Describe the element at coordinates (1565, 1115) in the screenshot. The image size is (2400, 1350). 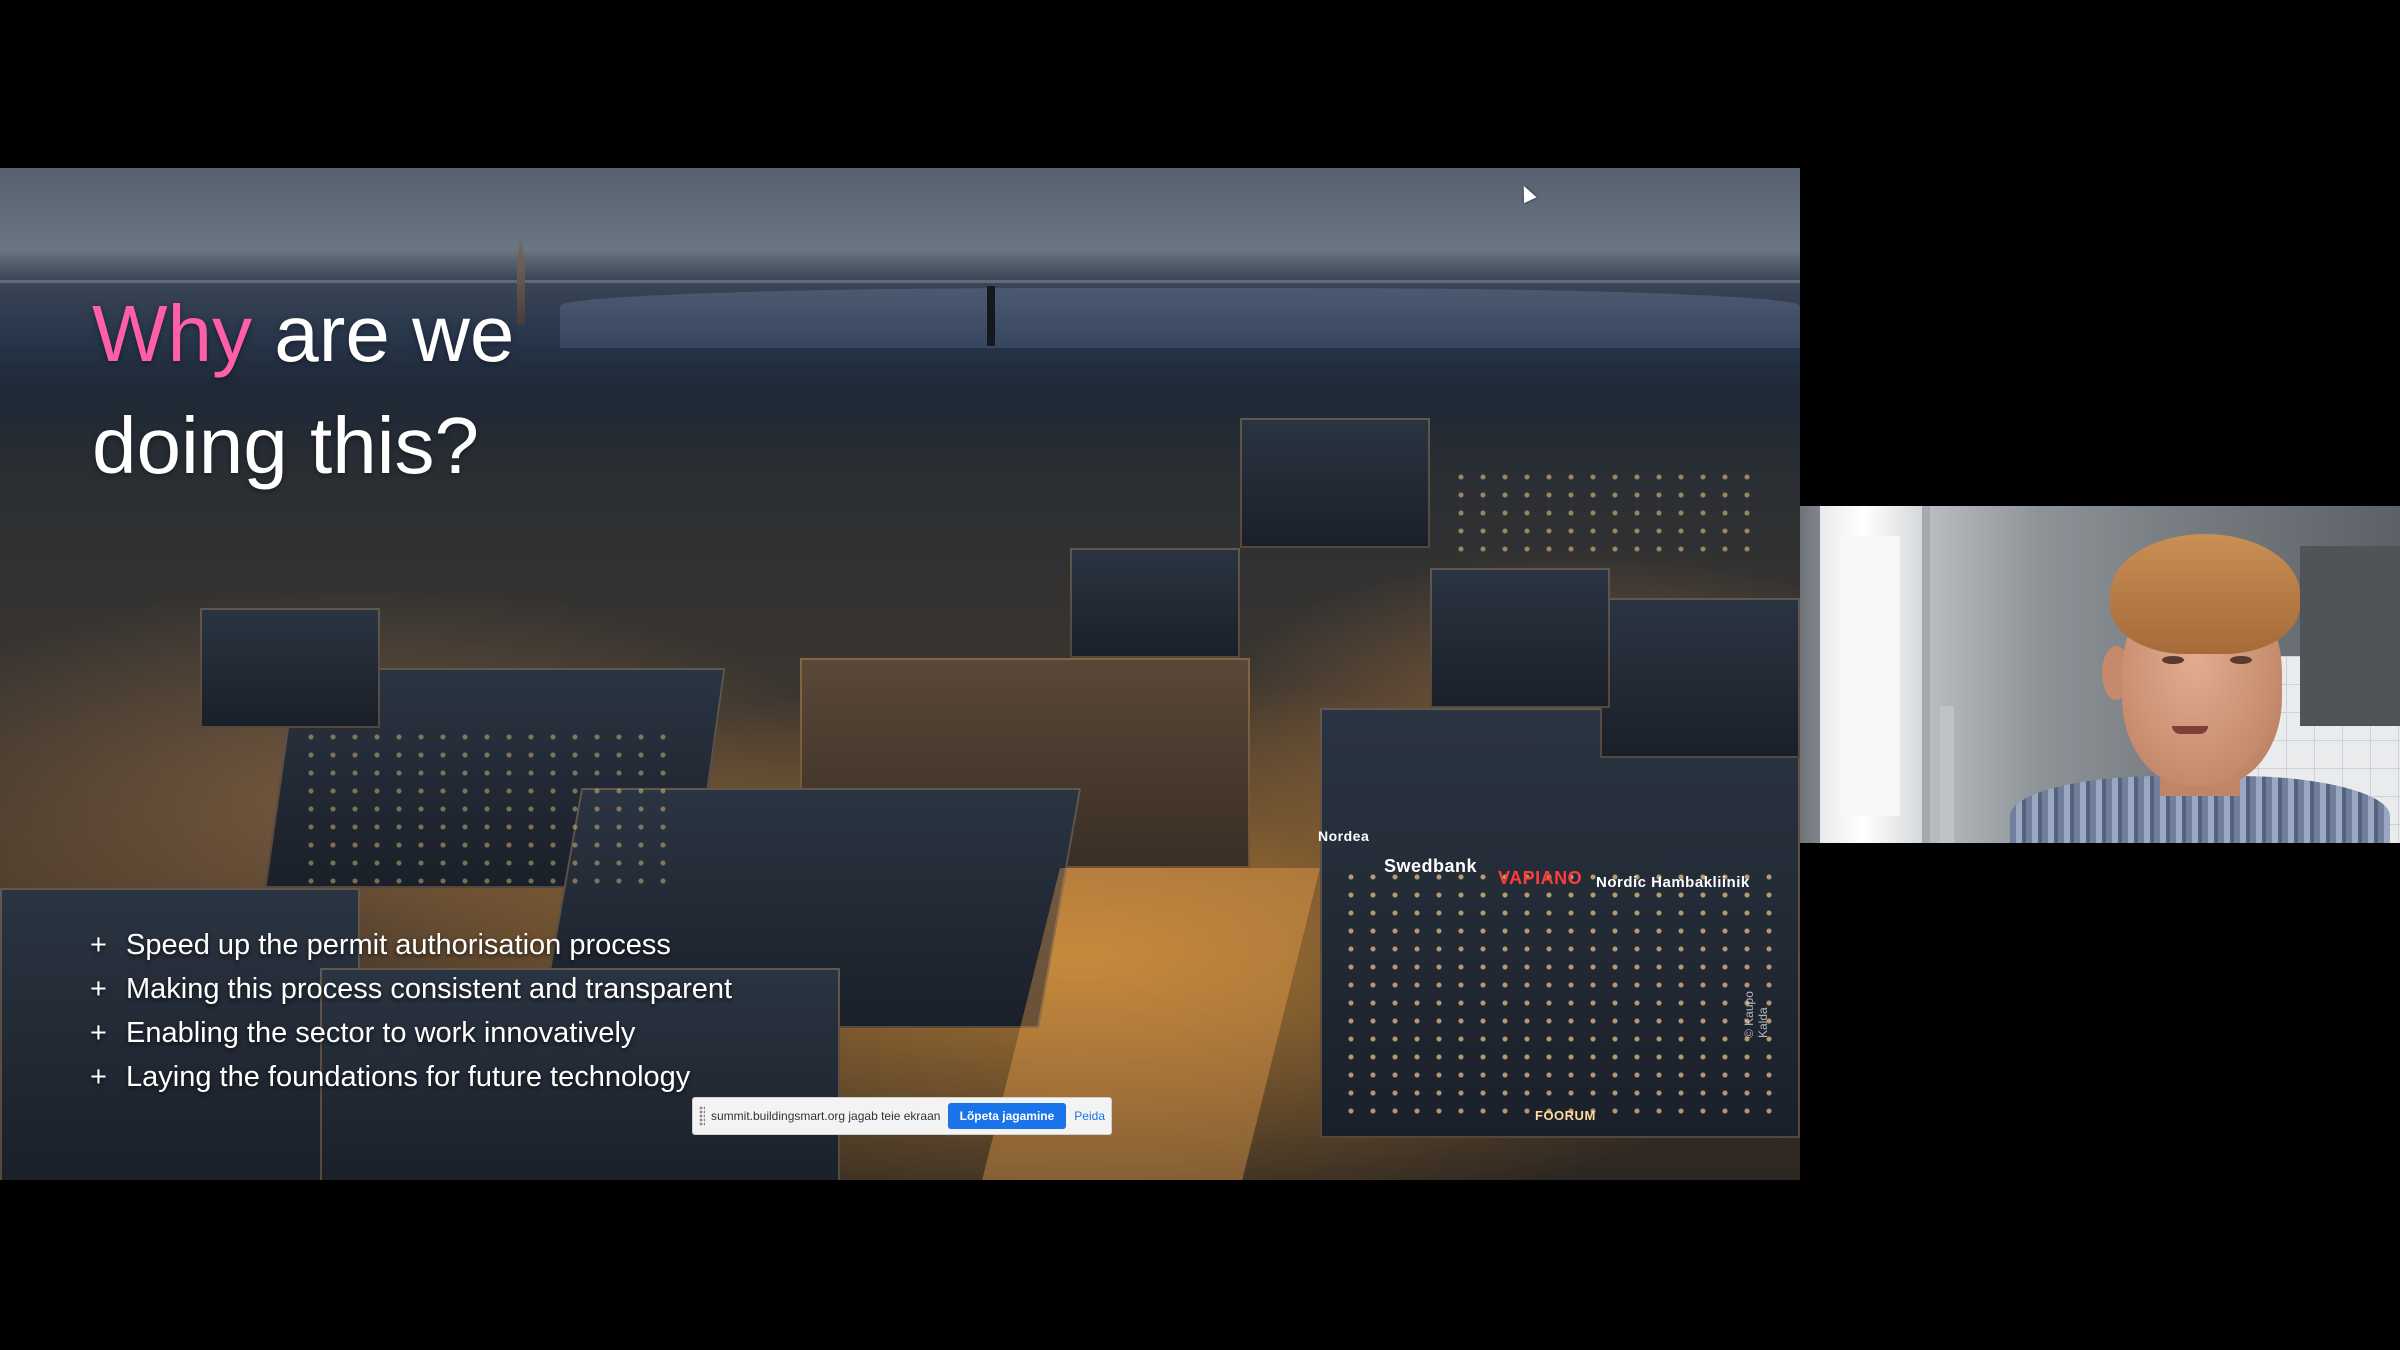
I see `foorum-sign: FOORUM` at that location.